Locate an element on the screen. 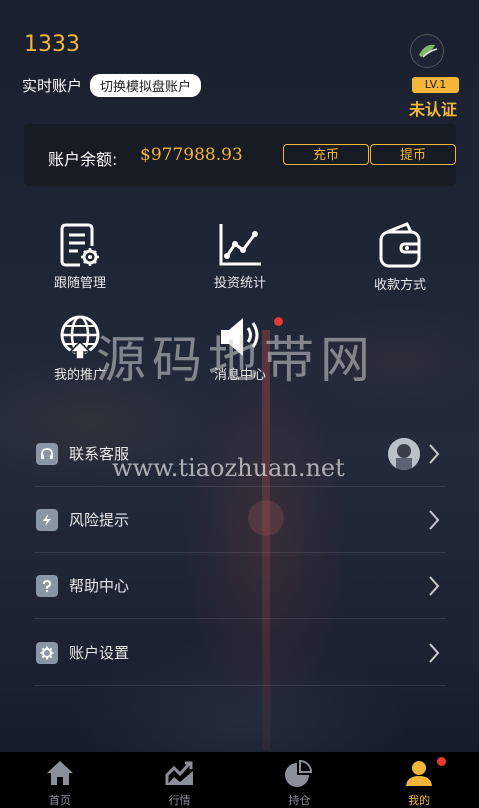 The image size is (479, 808). verify-status: 未认证 is located at coordinates (433, 108).